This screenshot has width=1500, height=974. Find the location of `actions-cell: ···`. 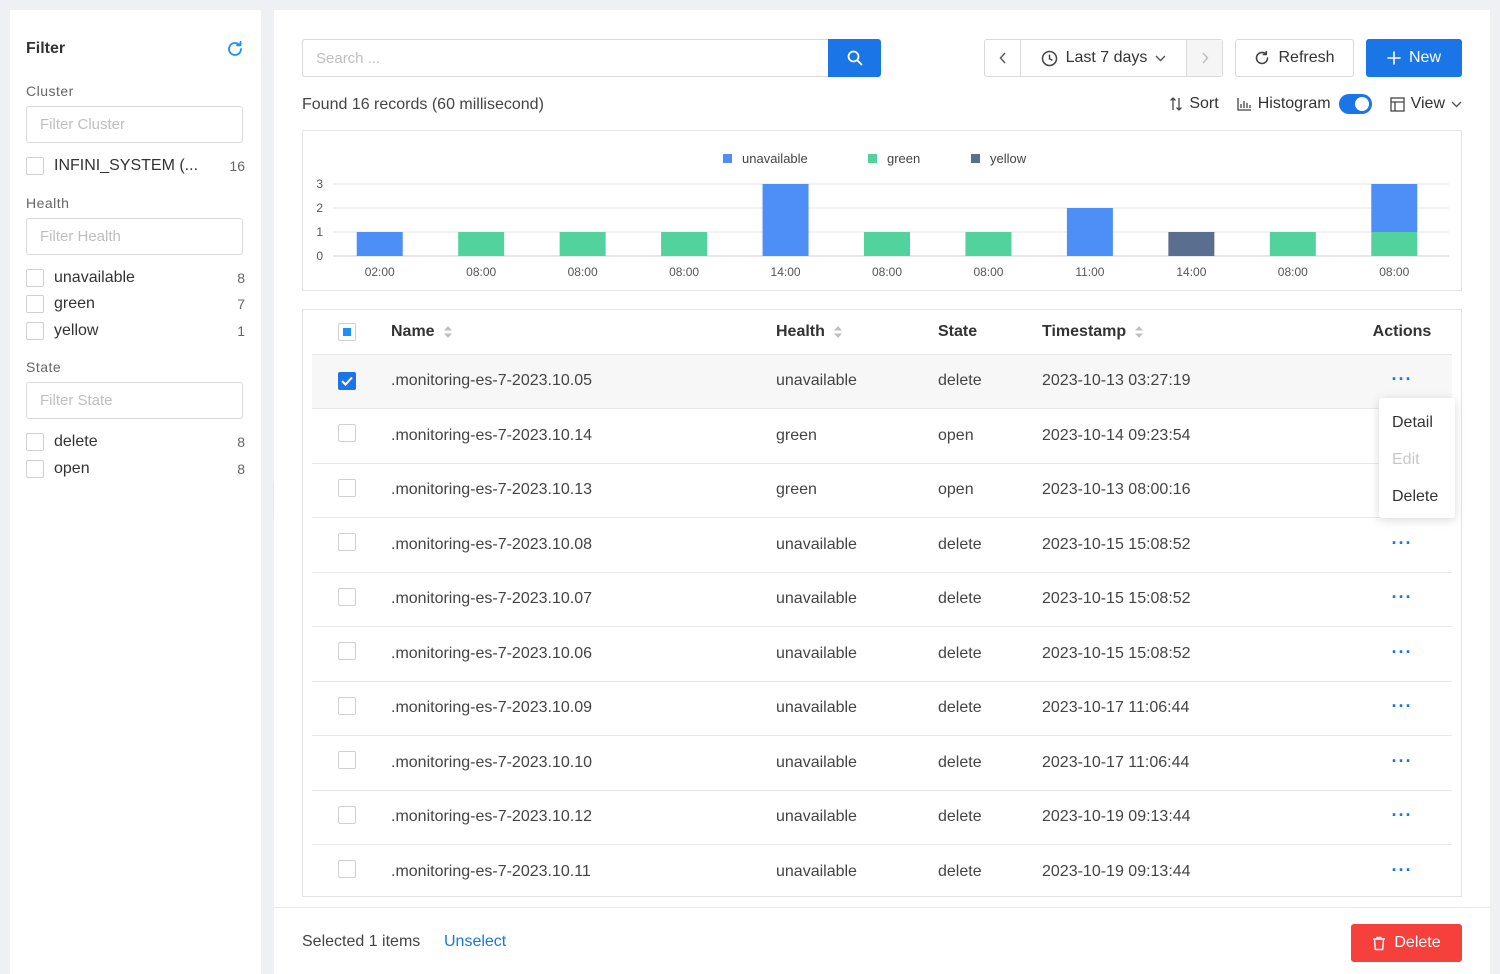

actions-cell: ··· is located at coordinates (1402, 708).